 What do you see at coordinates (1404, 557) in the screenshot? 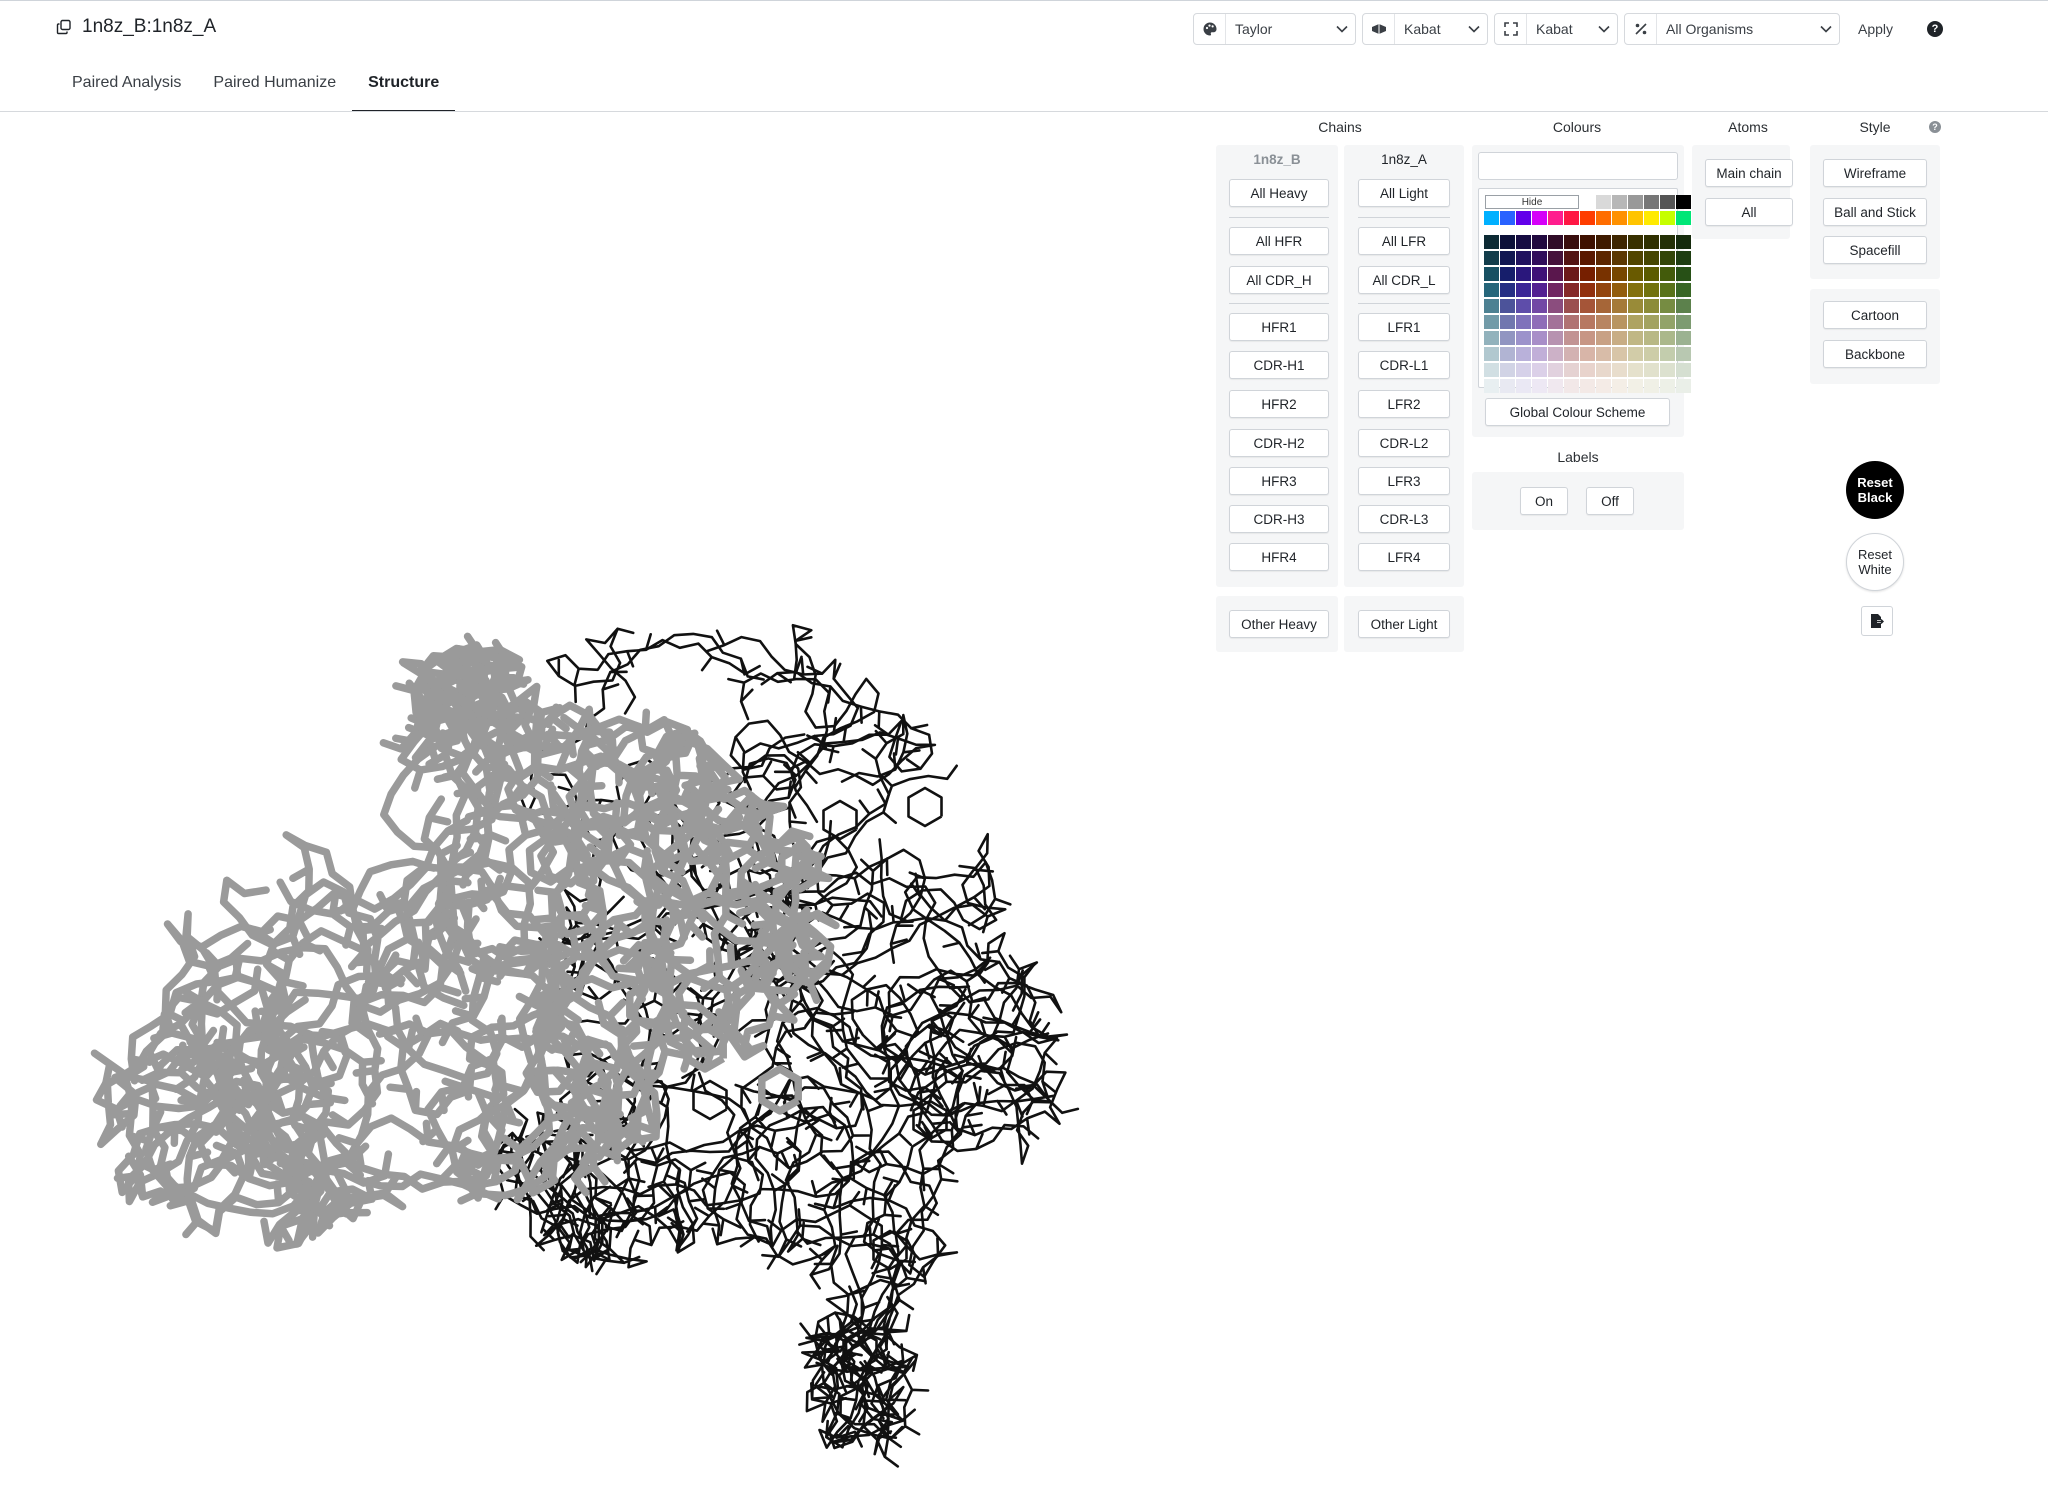
I see `lfr4-button: LFR4` at bounding box center [1404, 557].